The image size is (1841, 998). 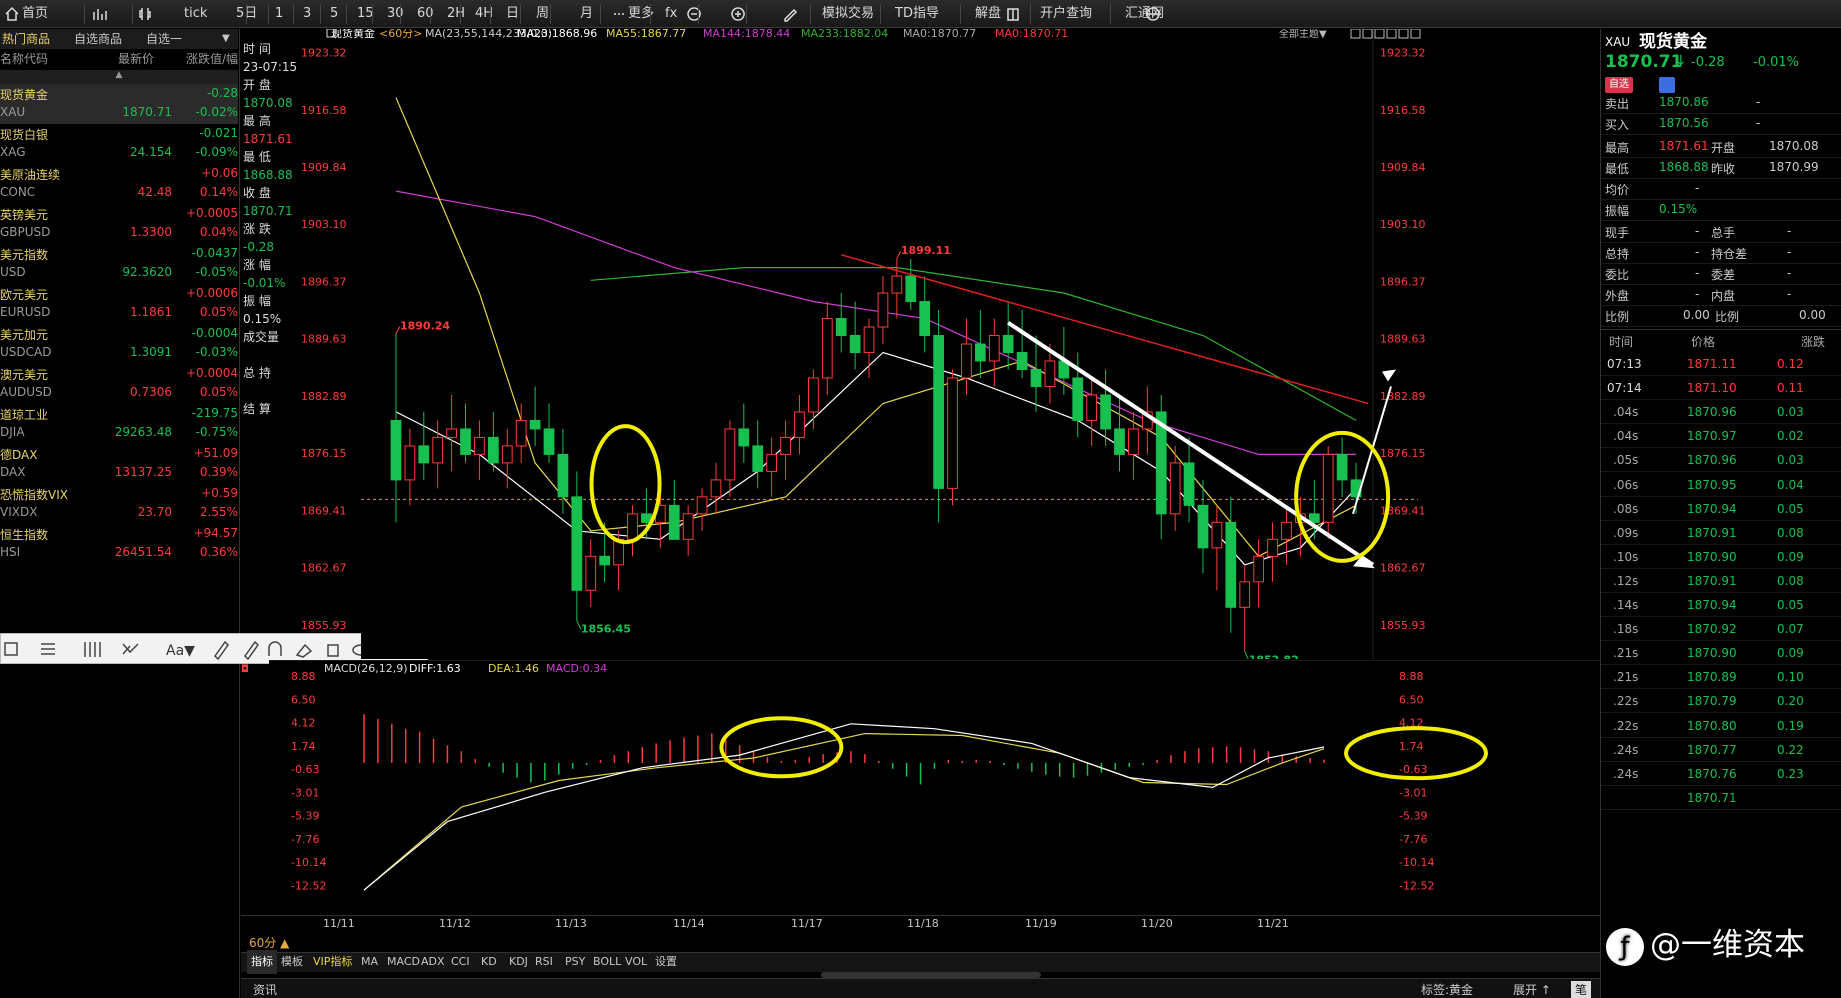 I want to click on scroll-up: ▲, so click(x=119, y=77).